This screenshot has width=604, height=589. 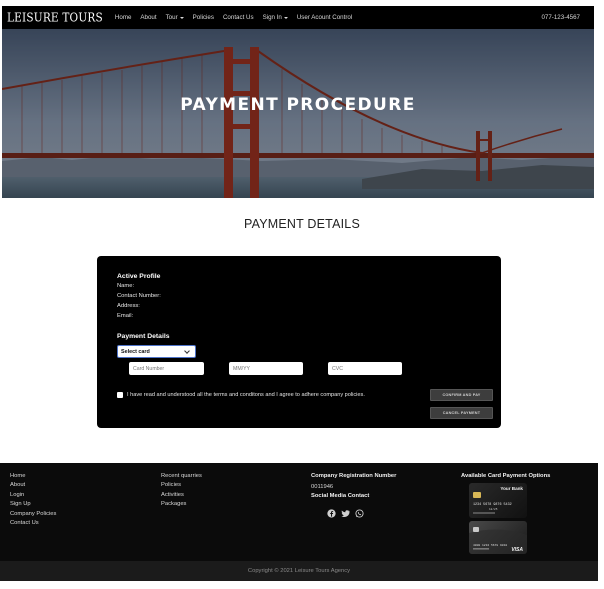 What do you see at coordinates (461, 395) in the screenshot?
I see `confirm-and-pay-button: CONFIRM AND PAY` at bounding box center [461, 395].